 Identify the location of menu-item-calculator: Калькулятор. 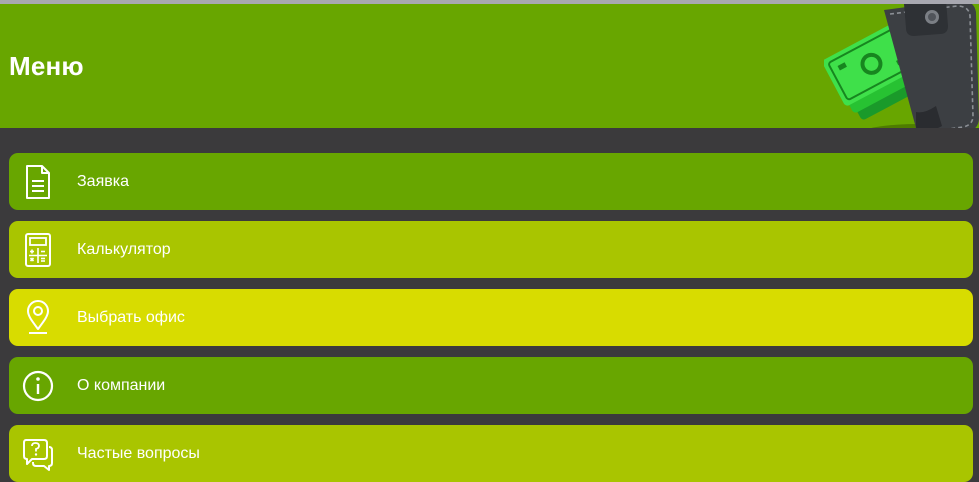
(491, 249).